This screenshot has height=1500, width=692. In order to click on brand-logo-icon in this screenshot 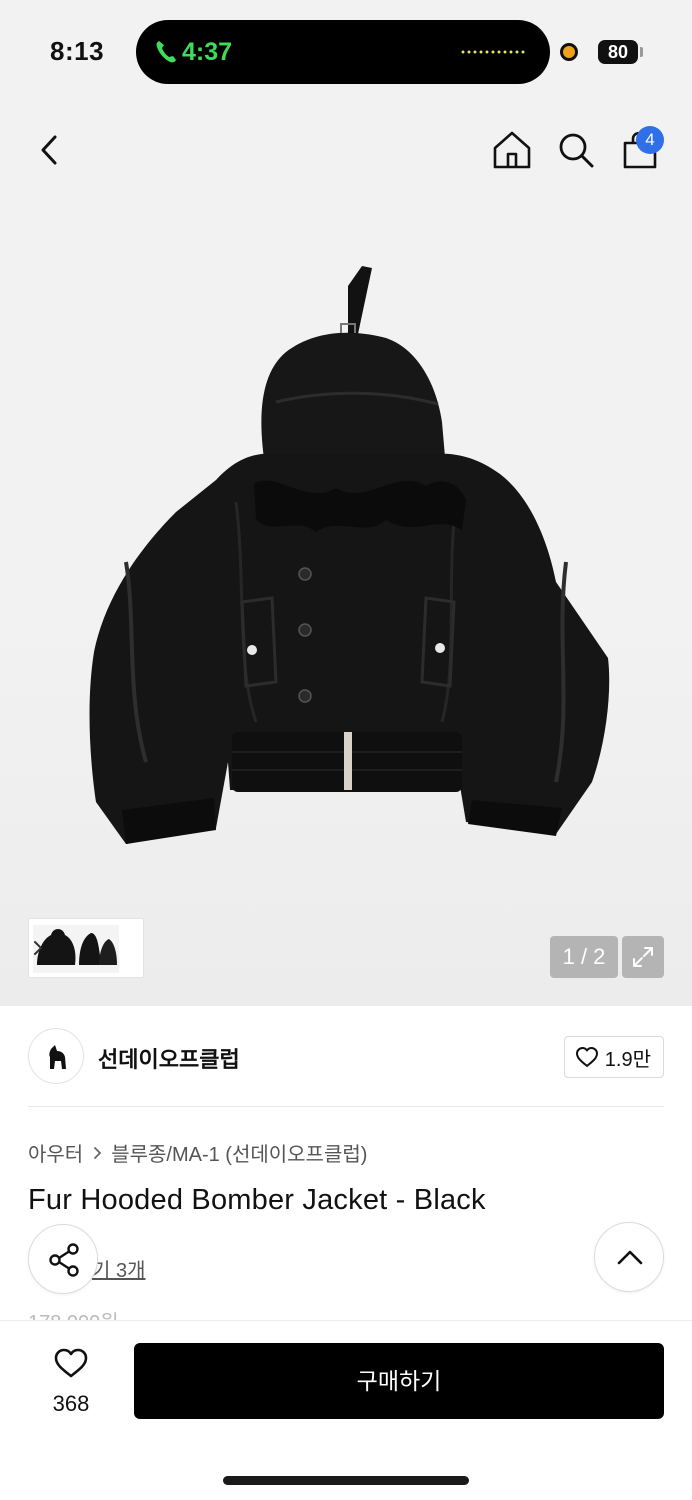, I will do `click(57, 1057)`.